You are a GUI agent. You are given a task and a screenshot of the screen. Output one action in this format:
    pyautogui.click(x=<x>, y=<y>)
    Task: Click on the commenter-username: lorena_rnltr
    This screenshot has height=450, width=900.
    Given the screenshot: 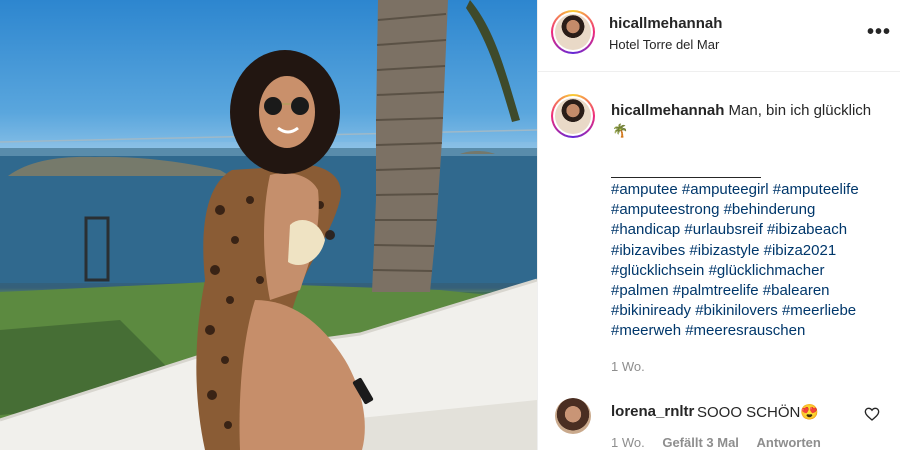 What is the action you would take?
    pyautogui.click(x=652, y=411)
    